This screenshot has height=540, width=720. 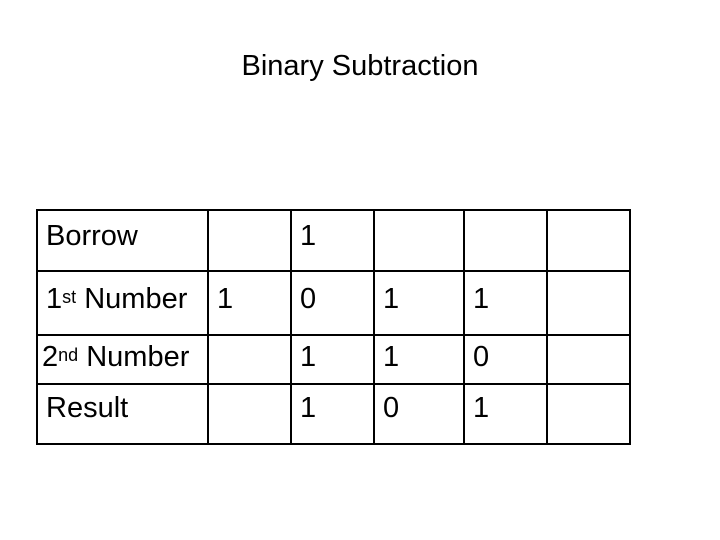 What do you see at coordinates (360, 66) in the screenshot?
I see `slide-title: Binary Subtraction` at bounding box center [360, 66].